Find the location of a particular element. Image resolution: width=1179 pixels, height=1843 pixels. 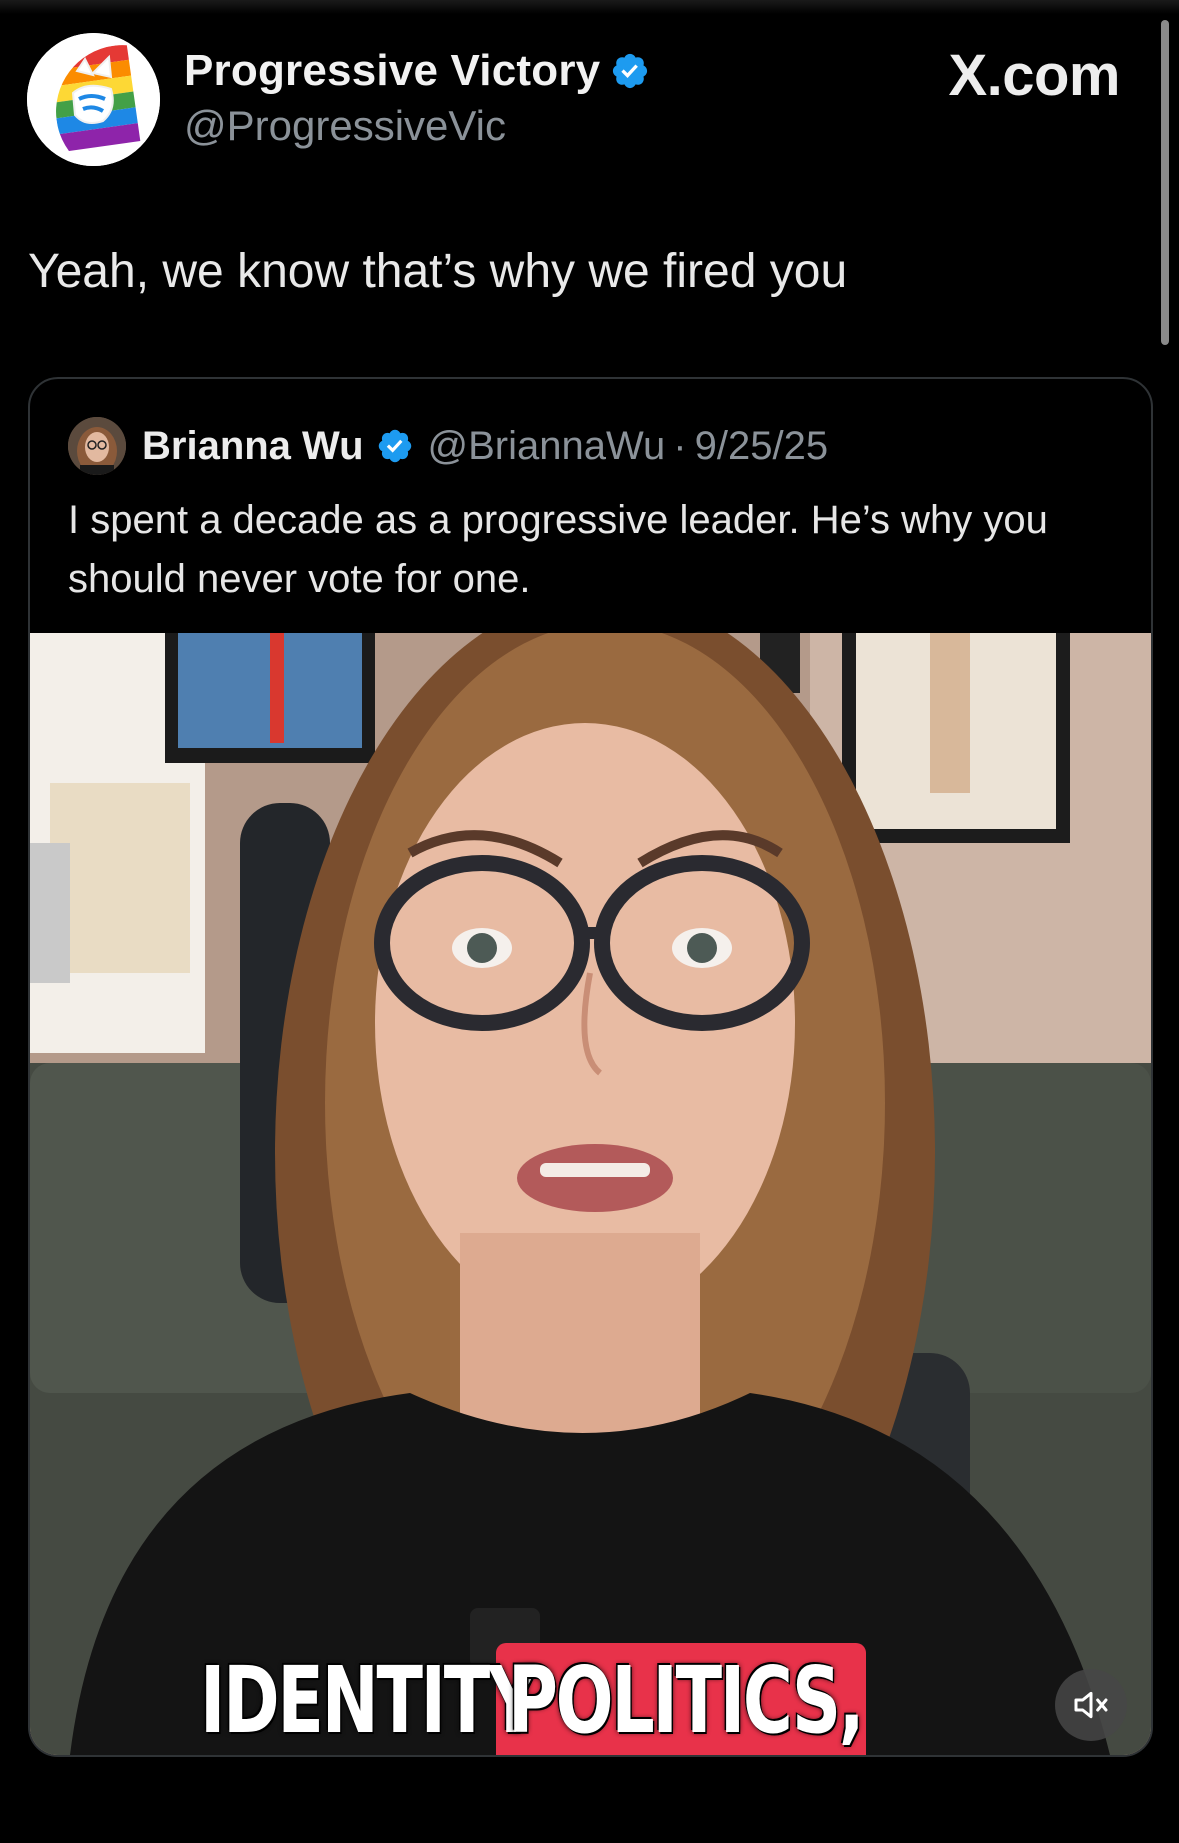

post-text: Yeah, we know that’s why we fired you is located at coordinates (438, 271).